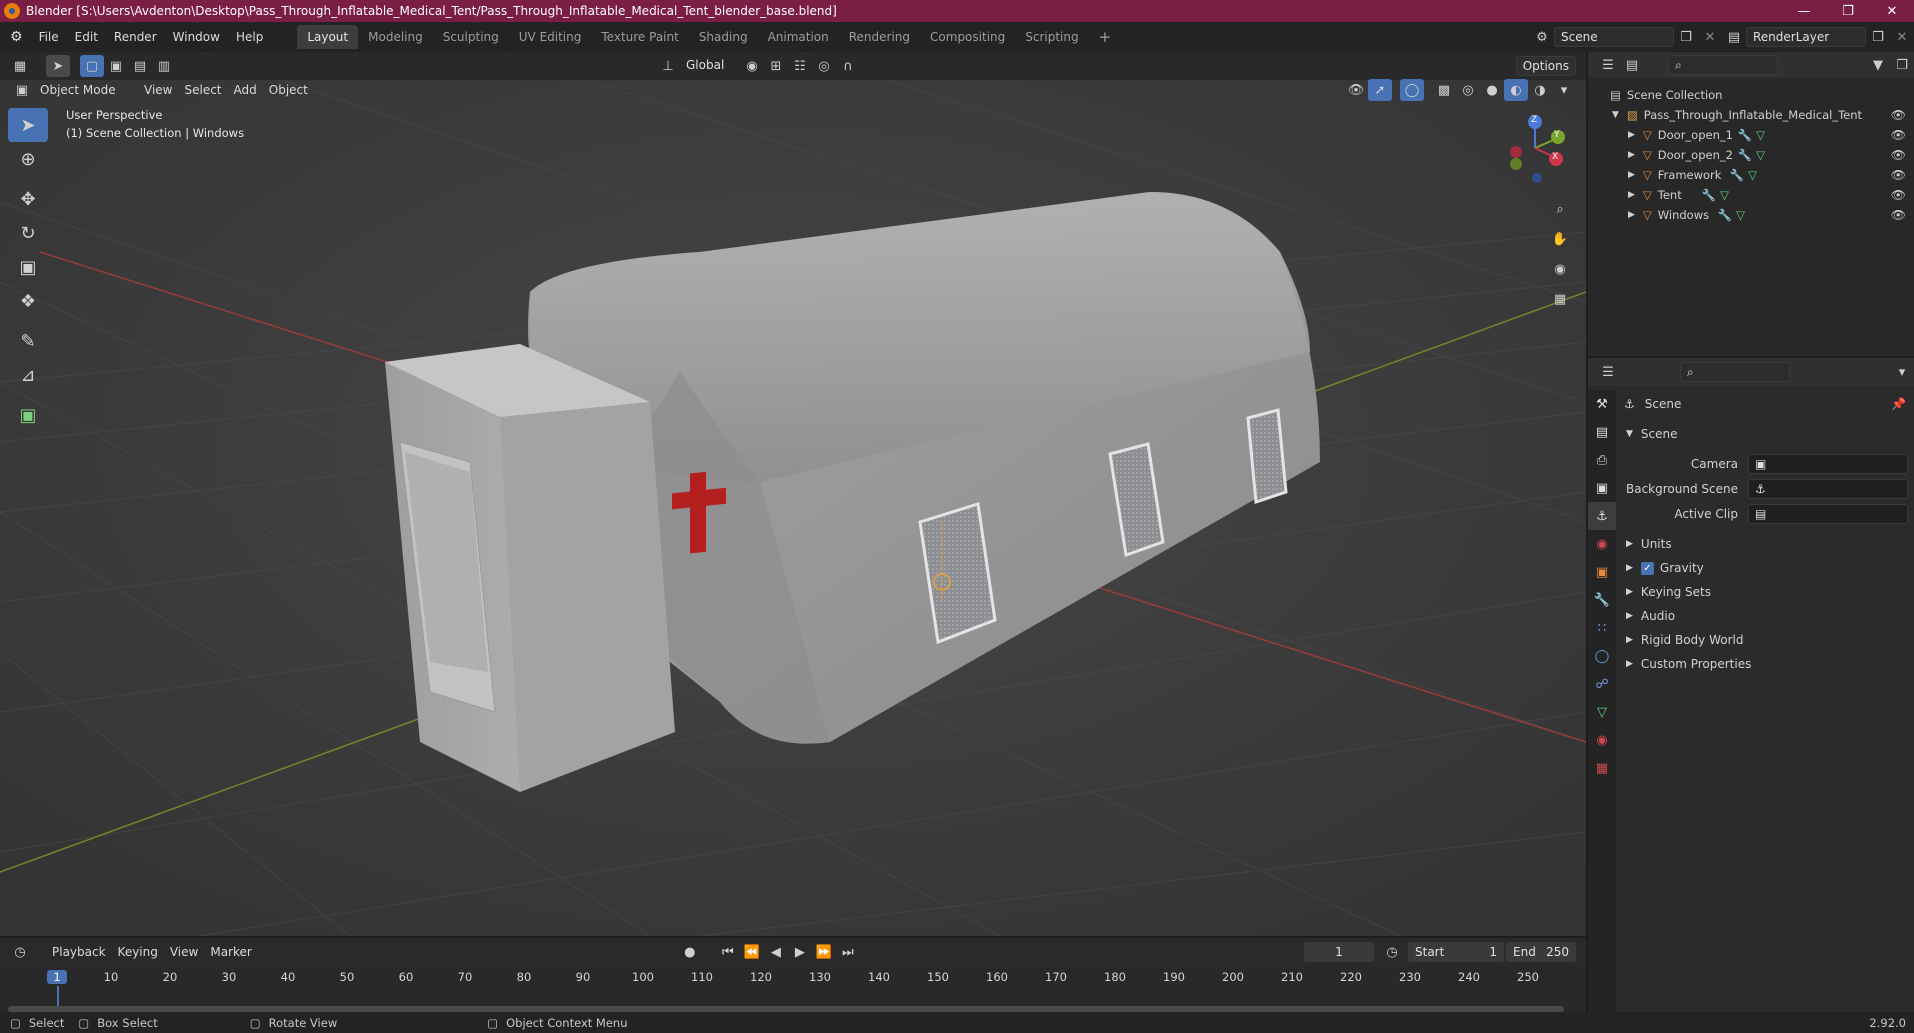 This screenshot has width=1914, height=1033. I want to click on close-button: ✕, so click(1892, 11).